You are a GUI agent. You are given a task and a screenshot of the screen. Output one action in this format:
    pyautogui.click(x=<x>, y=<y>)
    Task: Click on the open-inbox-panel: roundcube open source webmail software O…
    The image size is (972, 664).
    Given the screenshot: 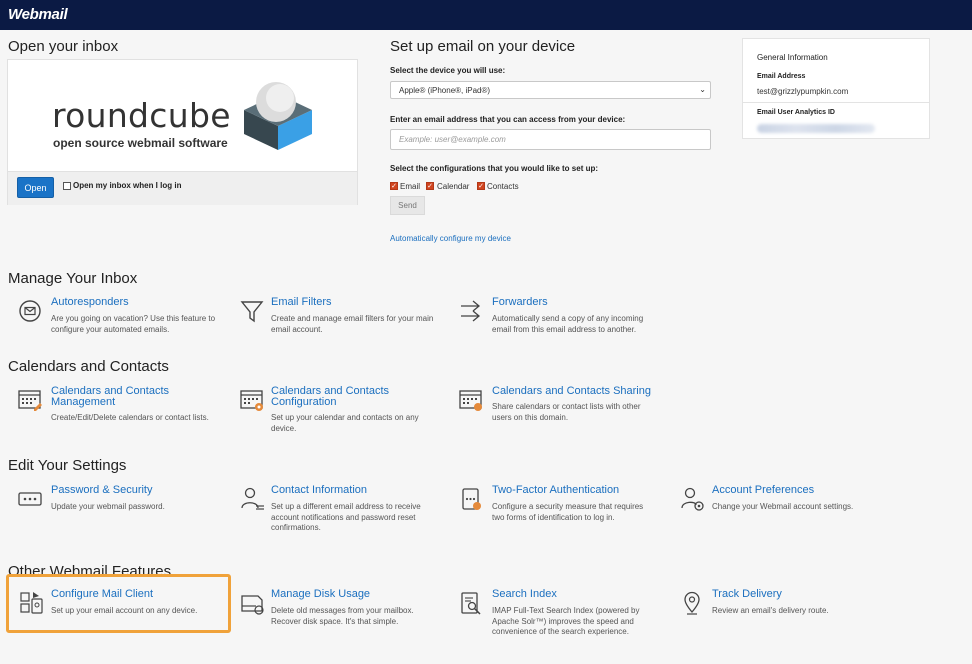 What is the action you would take?
    pyautogui.click(x=182, y=132)
    